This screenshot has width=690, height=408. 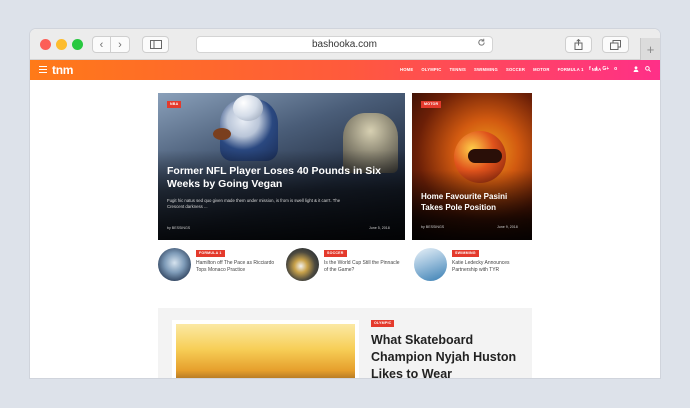 What do you see at coordinates (210, 253) in the screenshot?
I see `mini-category-tag: FORMULA 1` at bounding box center [210, 253].